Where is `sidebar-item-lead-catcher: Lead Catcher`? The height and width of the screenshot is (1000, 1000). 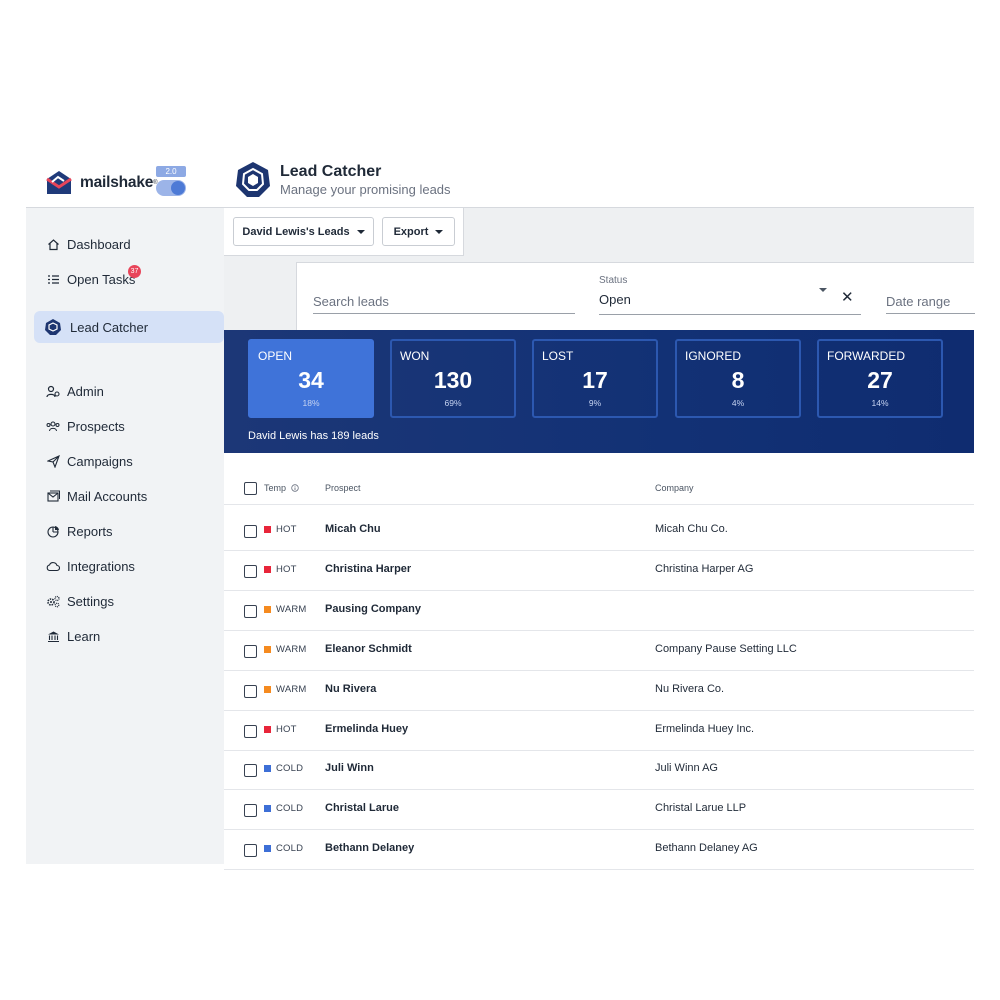 sidebar-item-lead-catcher: Lead Catcher is located at coordinates (129, 327).